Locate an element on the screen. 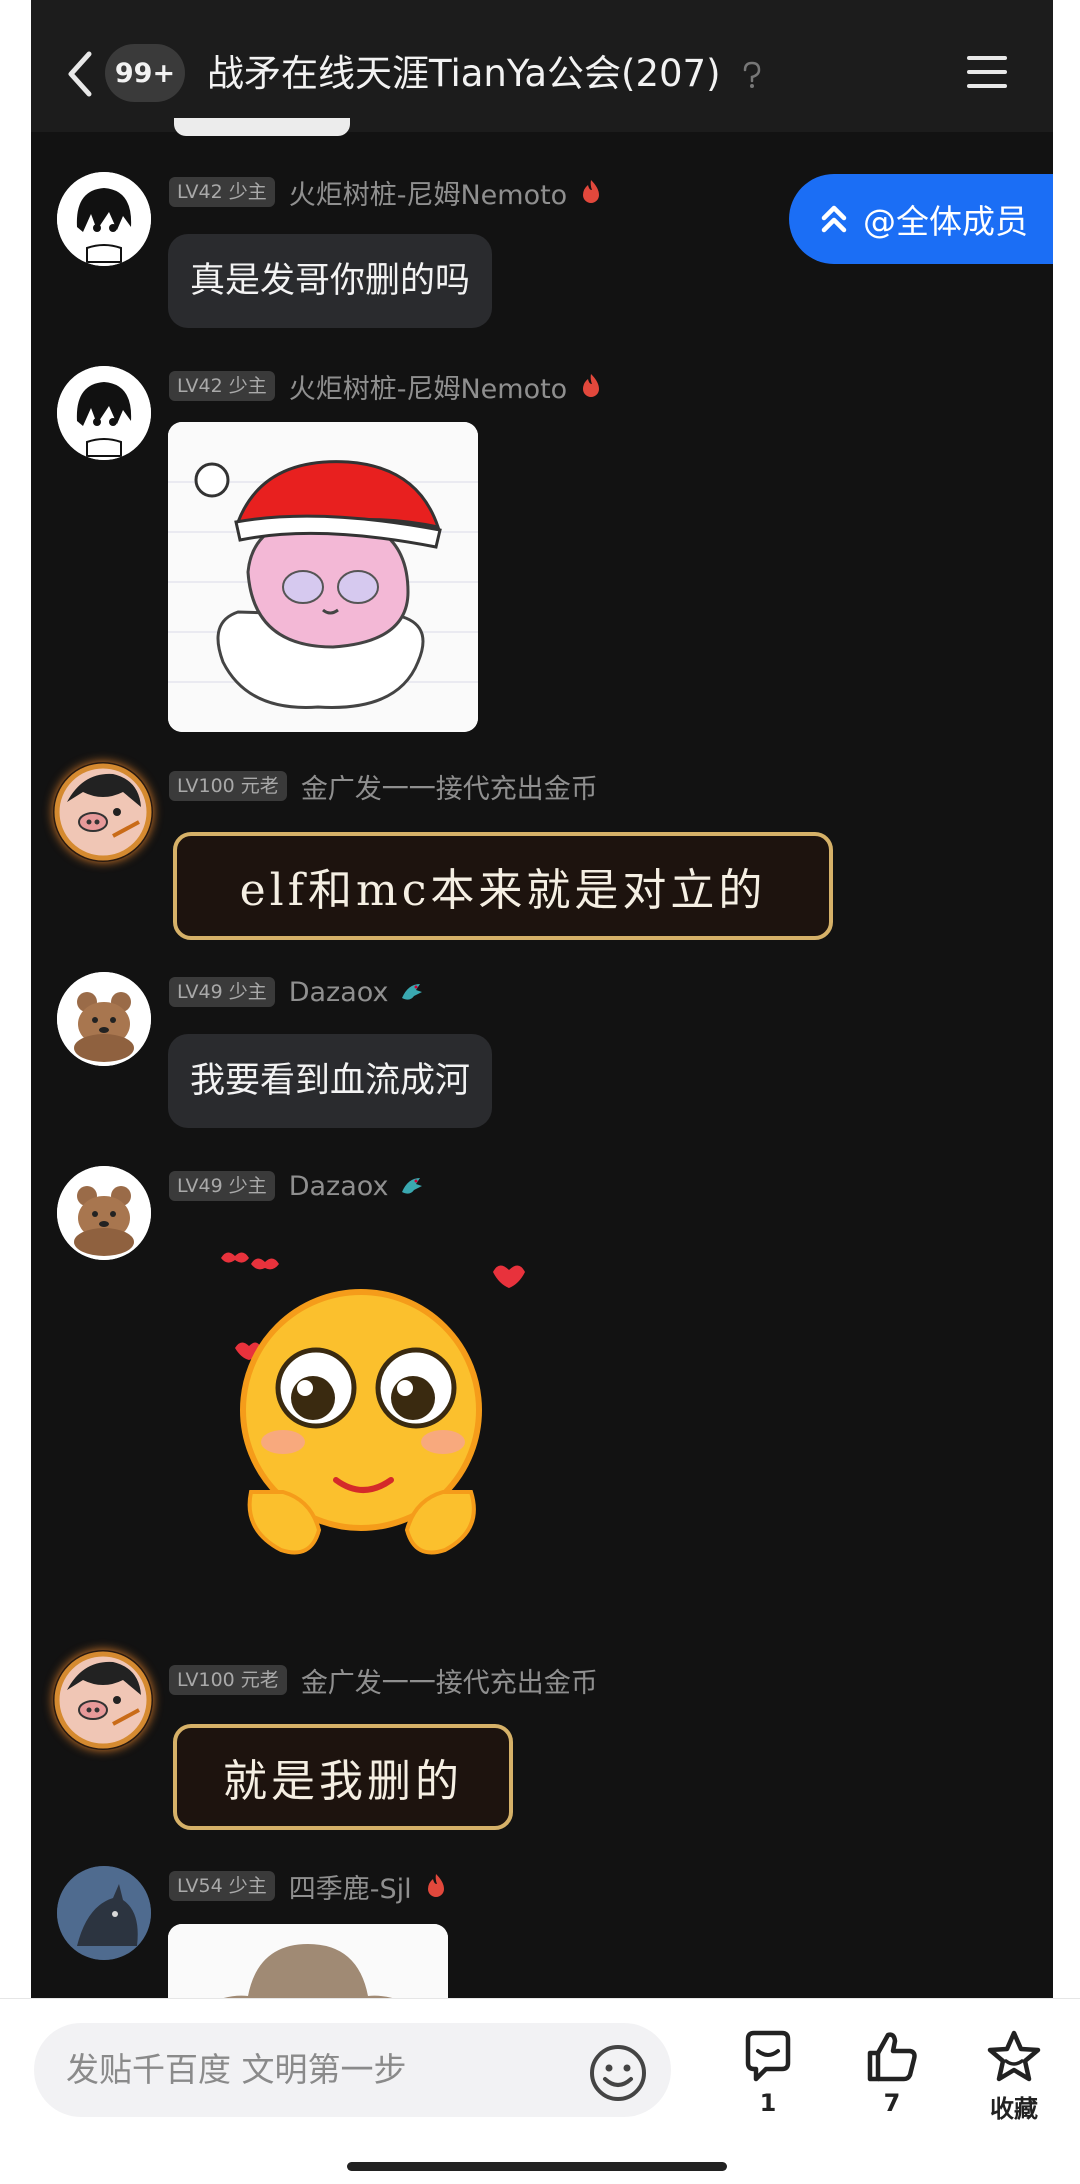  cowboy-hat-sticker is located at coordinates (308, 1961).